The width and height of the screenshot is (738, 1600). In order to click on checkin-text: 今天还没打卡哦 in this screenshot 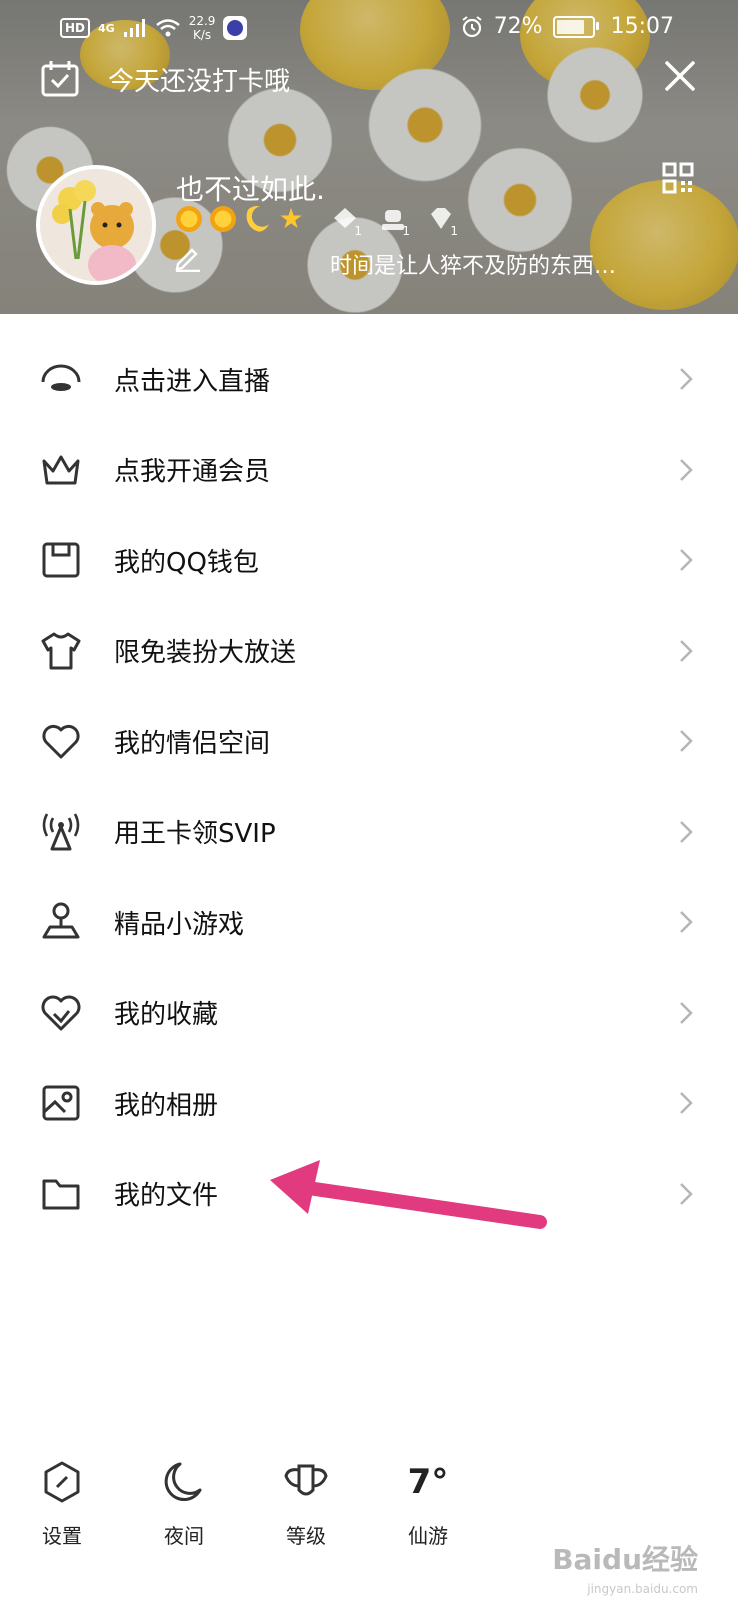, I will do `click(199, 81)`.